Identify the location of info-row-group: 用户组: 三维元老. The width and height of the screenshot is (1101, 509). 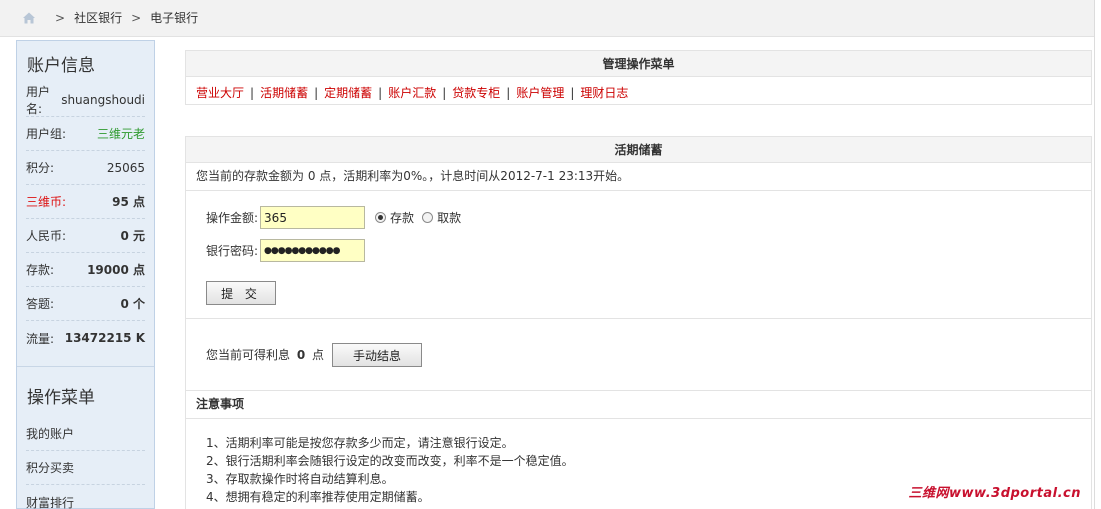
(85, 134).